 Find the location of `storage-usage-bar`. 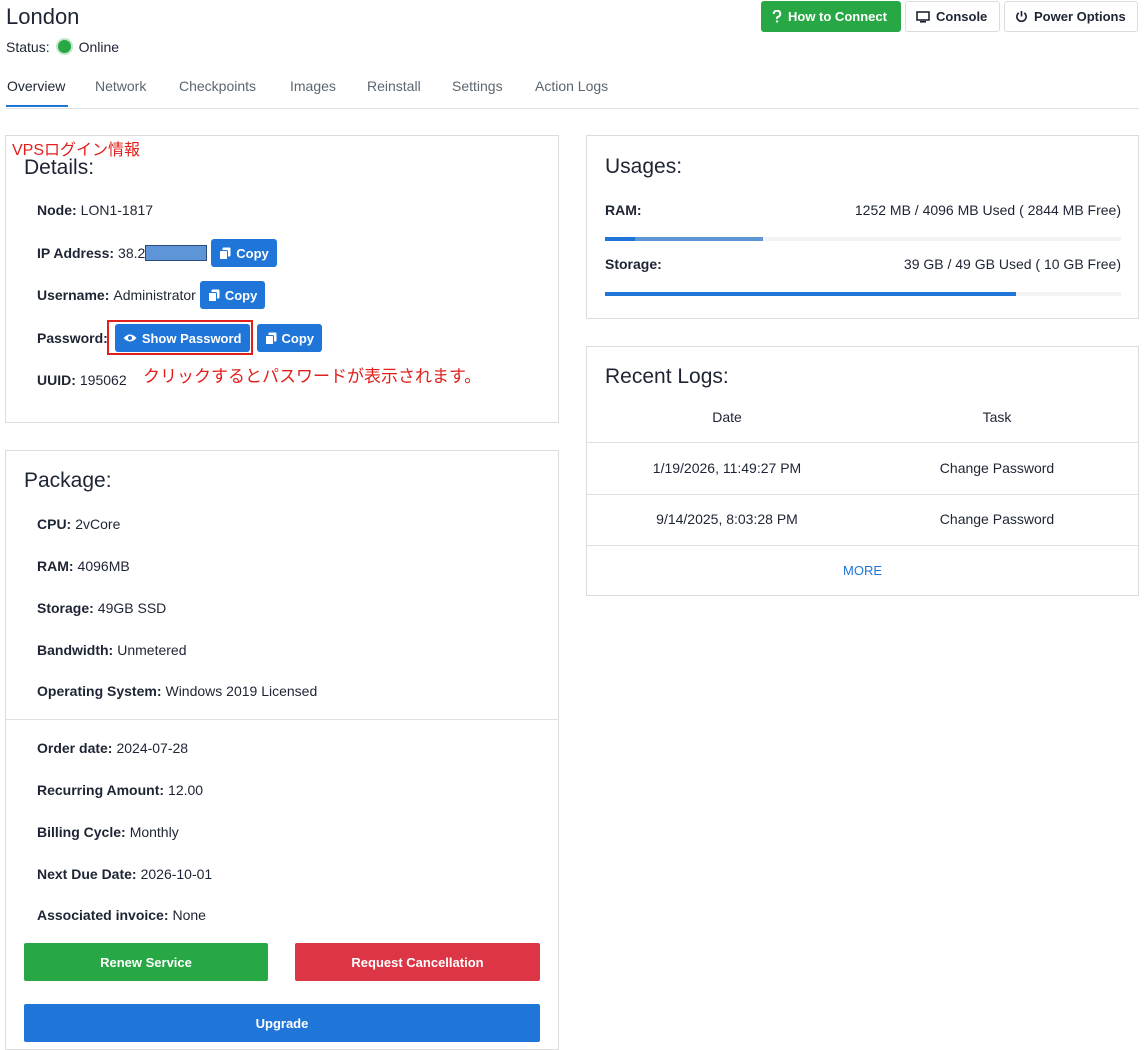

storage-usage-bar is located at coordinates (863, 294).